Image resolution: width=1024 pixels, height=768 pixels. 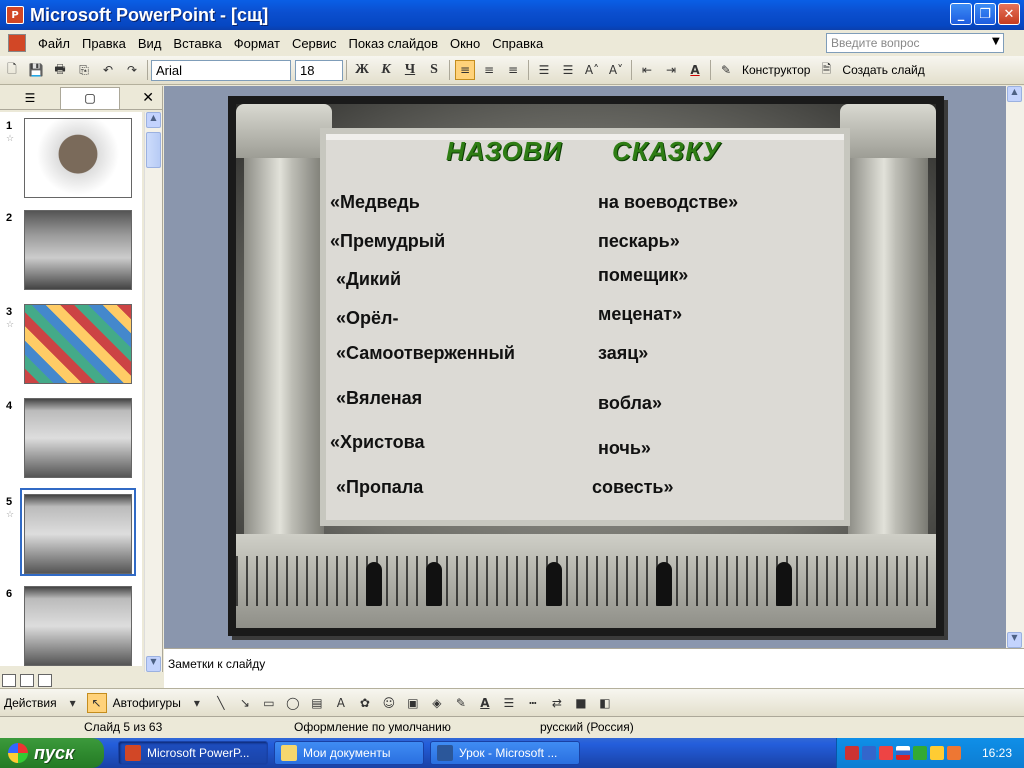 What do you see at coordinates (915, 43) in the screenshot?
I see `help-question-input: Введите вопрос` at bounding box center [915, 43].